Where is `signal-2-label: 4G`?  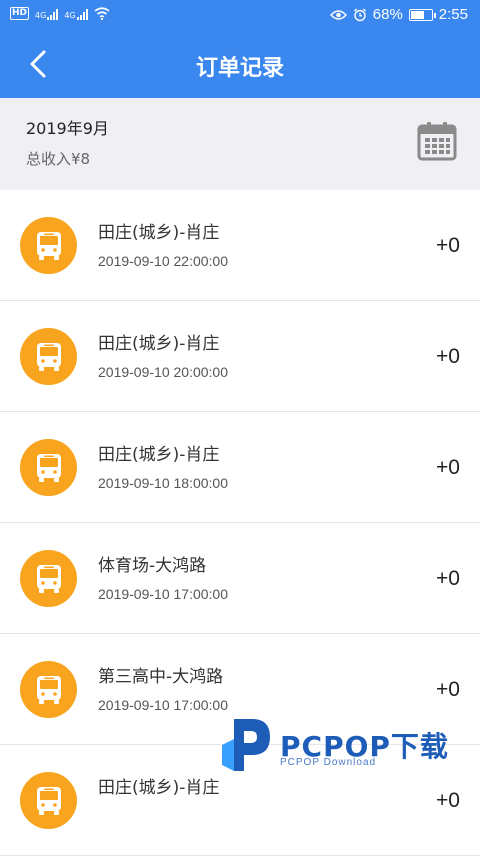
signal-2-label: 4G is located at coordinates (70, 15).